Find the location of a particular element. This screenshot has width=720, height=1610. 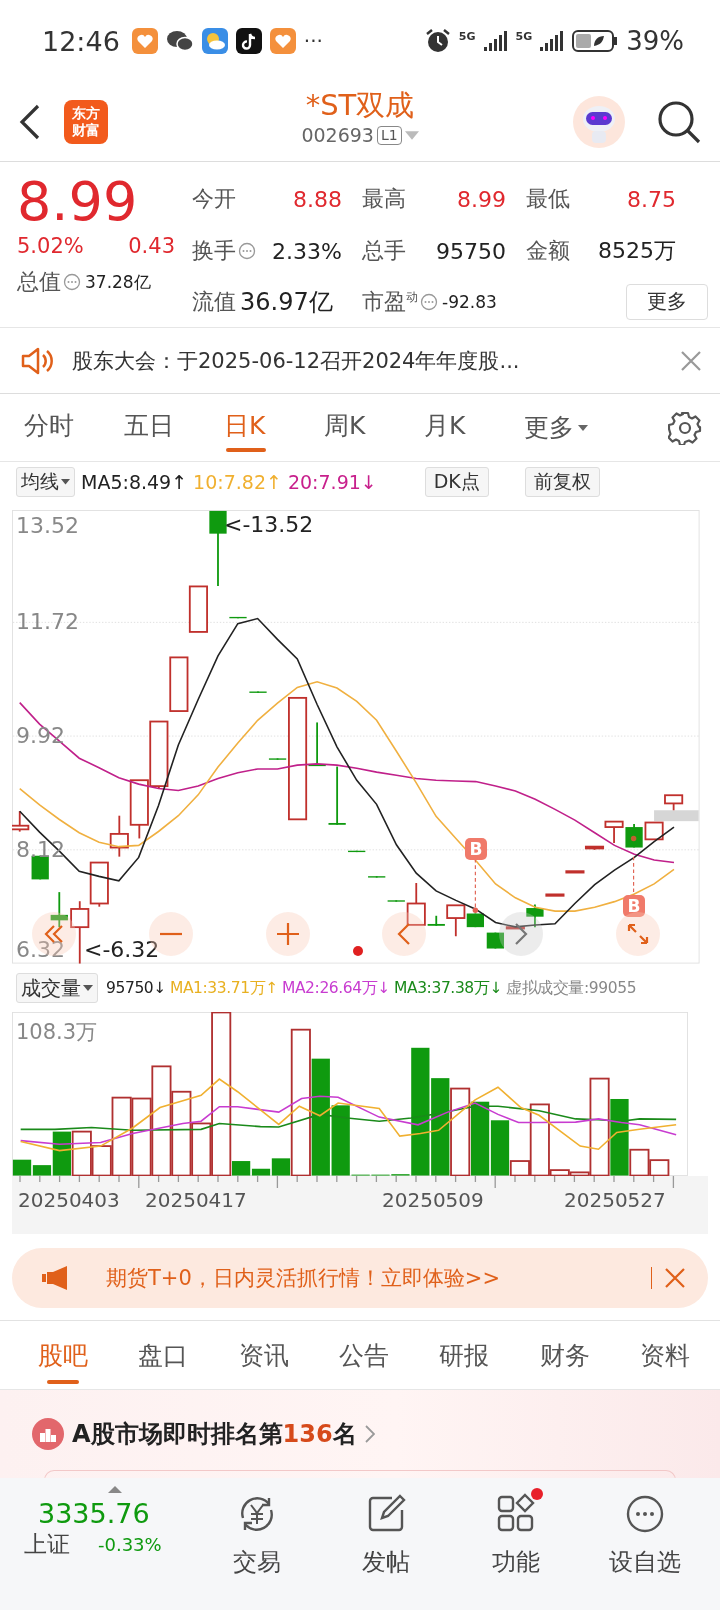

price-axis-label: 11.72 is located at coordinates (47, 622).